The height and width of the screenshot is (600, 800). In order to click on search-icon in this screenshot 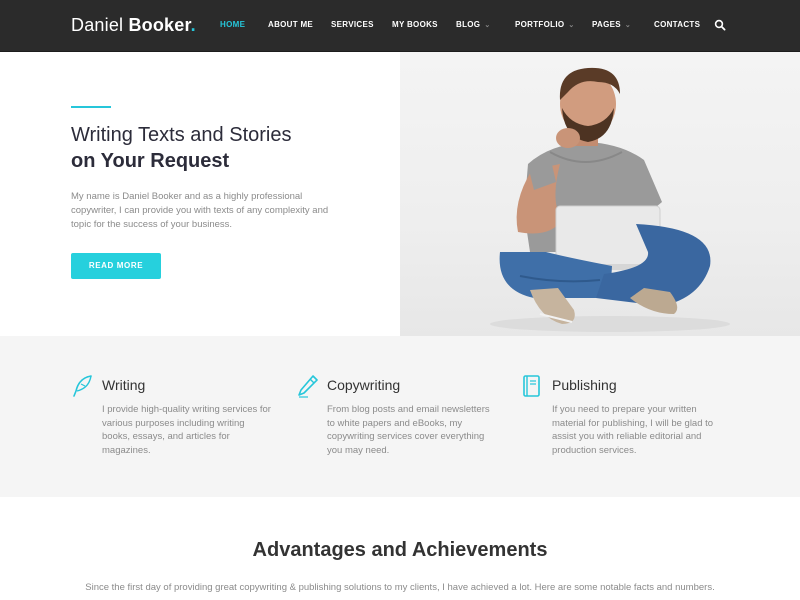, I will do `click(720, 25)`.